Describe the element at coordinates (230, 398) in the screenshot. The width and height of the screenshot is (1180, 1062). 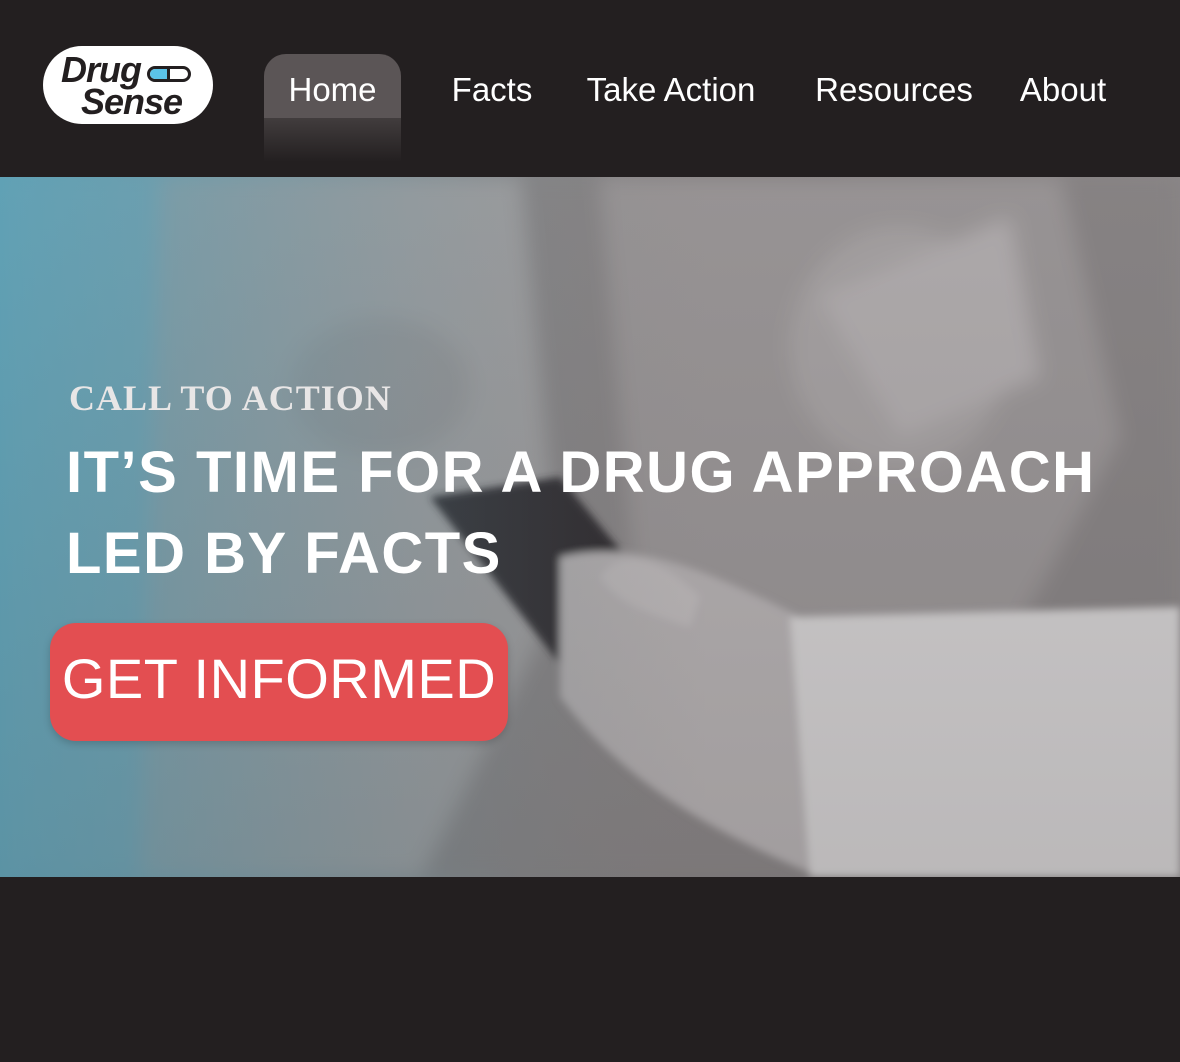
I see `hero-eyebrow: CALL TO ACTION` at that location.